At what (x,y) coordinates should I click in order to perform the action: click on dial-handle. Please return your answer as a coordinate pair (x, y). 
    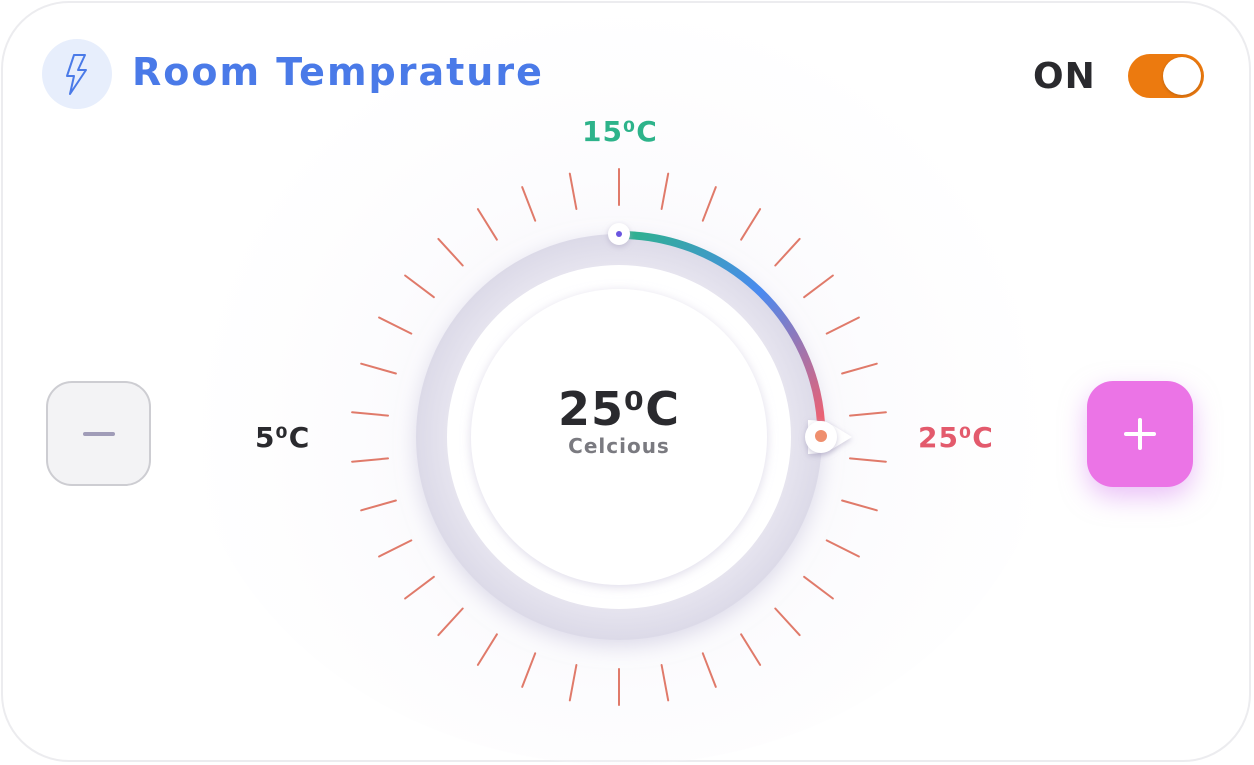
    Looking at the image, I should click on (828, 437).